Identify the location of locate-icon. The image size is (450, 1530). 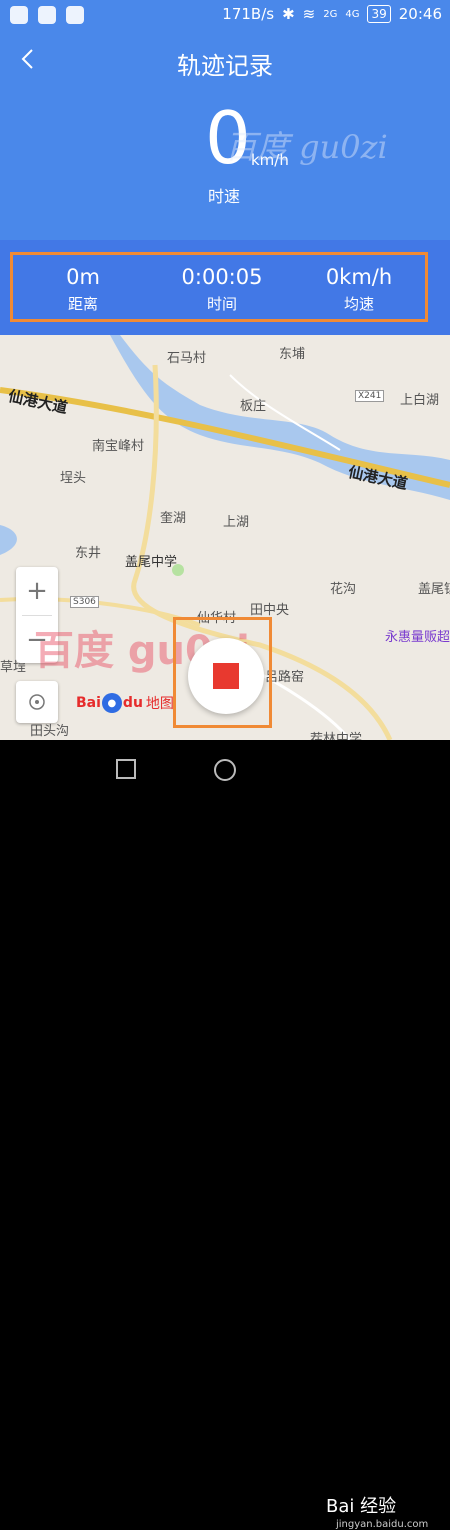
(37, 702).